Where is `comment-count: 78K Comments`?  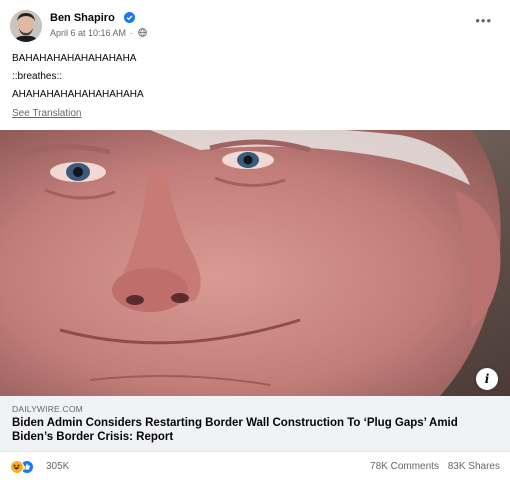
comment-count: 78K Comments is located at coordinates (404, 466).